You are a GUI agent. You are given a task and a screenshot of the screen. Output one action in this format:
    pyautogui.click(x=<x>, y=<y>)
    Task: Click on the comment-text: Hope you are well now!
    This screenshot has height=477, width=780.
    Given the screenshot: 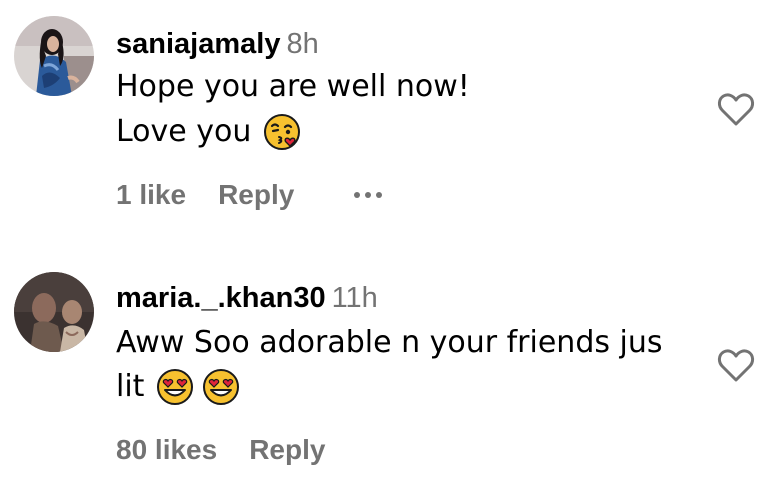 What is the action you would take?
    pyautogui.click(x=293, y=86)
    